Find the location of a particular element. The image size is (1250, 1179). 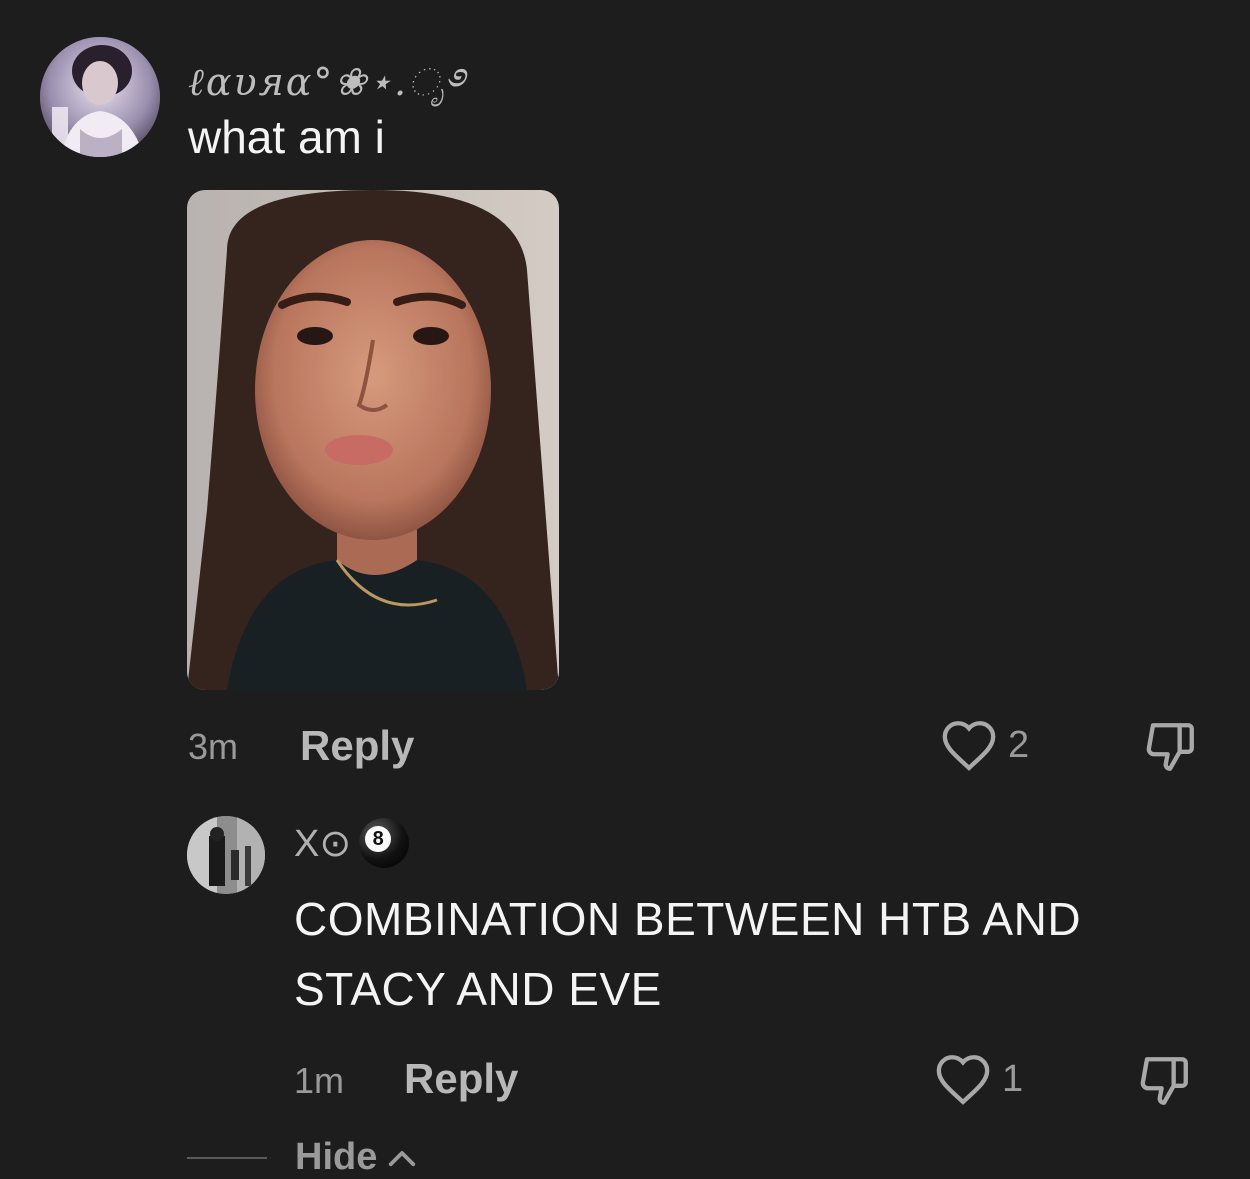

reply-comment-like-count: 1 is located at coordinates (1013, 1078).